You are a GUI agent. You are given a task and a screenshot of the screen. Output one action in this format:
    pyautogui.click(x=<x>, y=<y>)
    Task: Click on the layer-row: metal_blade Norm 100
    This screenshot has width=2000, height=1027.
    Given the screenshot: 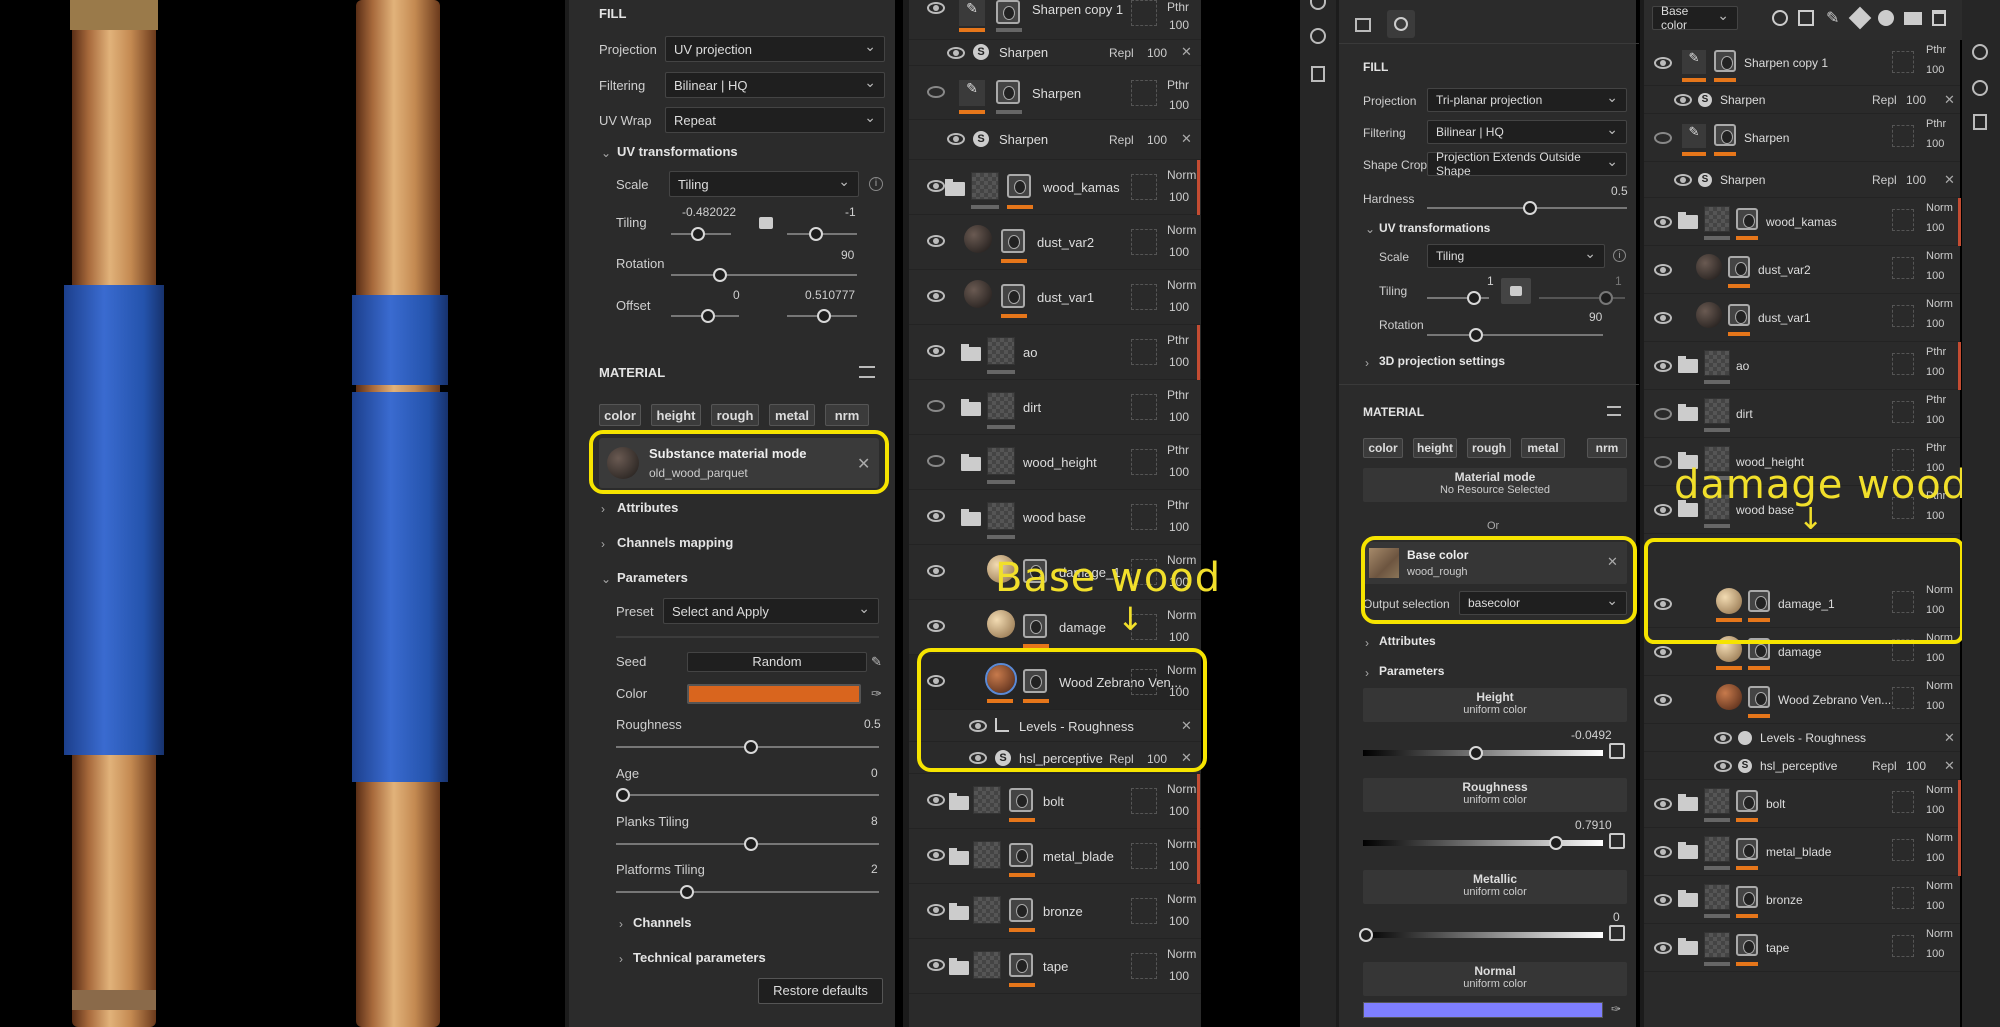 What is the action you would take?
    pyautogui.click(x=1055, y=856)
    